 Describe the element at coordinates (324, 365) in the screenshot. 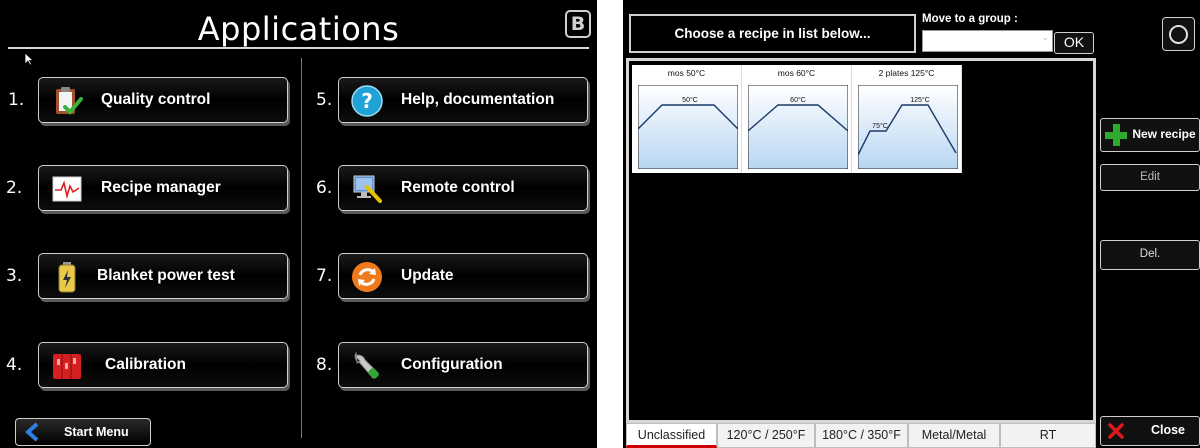

I see `app-number-8: 8.` at that location.